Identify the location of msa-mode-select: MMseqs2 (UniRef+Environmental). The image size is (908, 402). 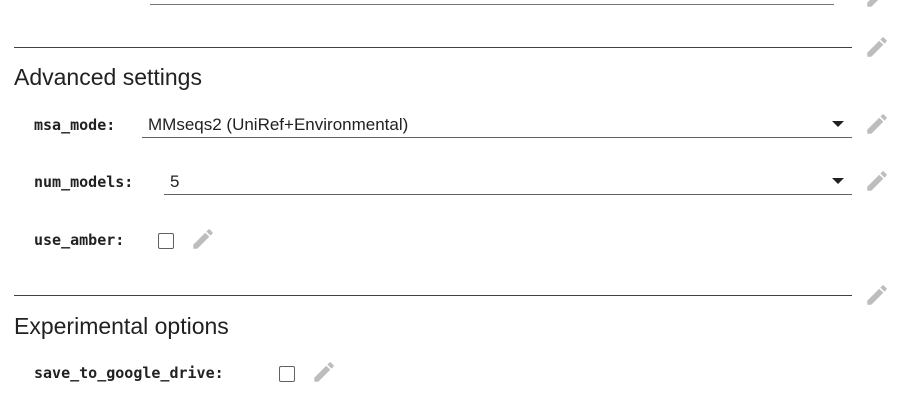
(497, 124).